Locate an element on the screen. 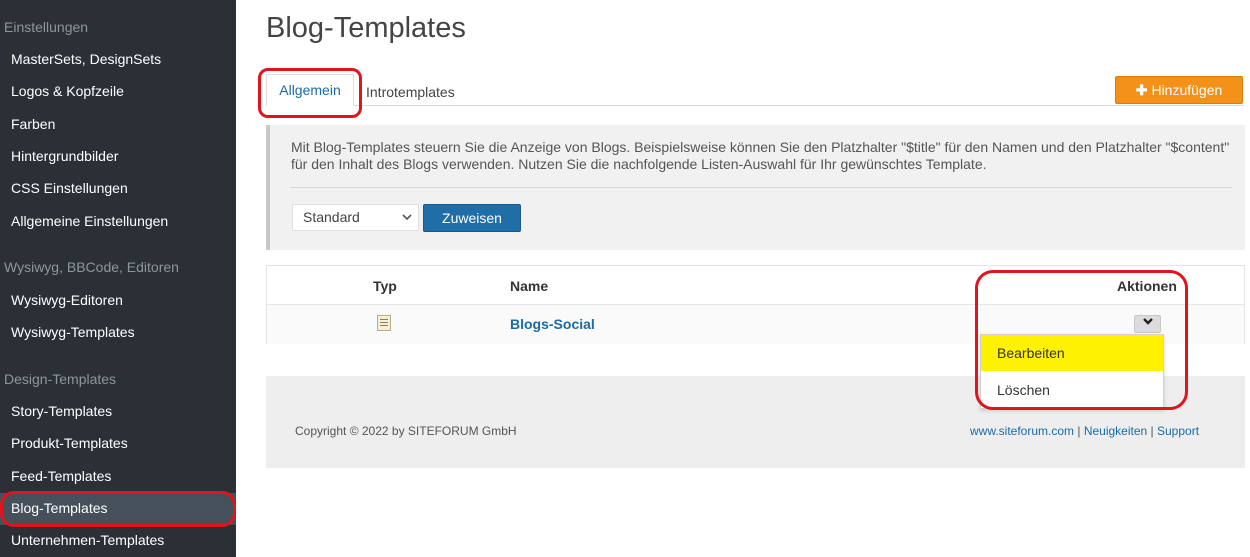  template-select: Standard is located at coordinates (355, 217).